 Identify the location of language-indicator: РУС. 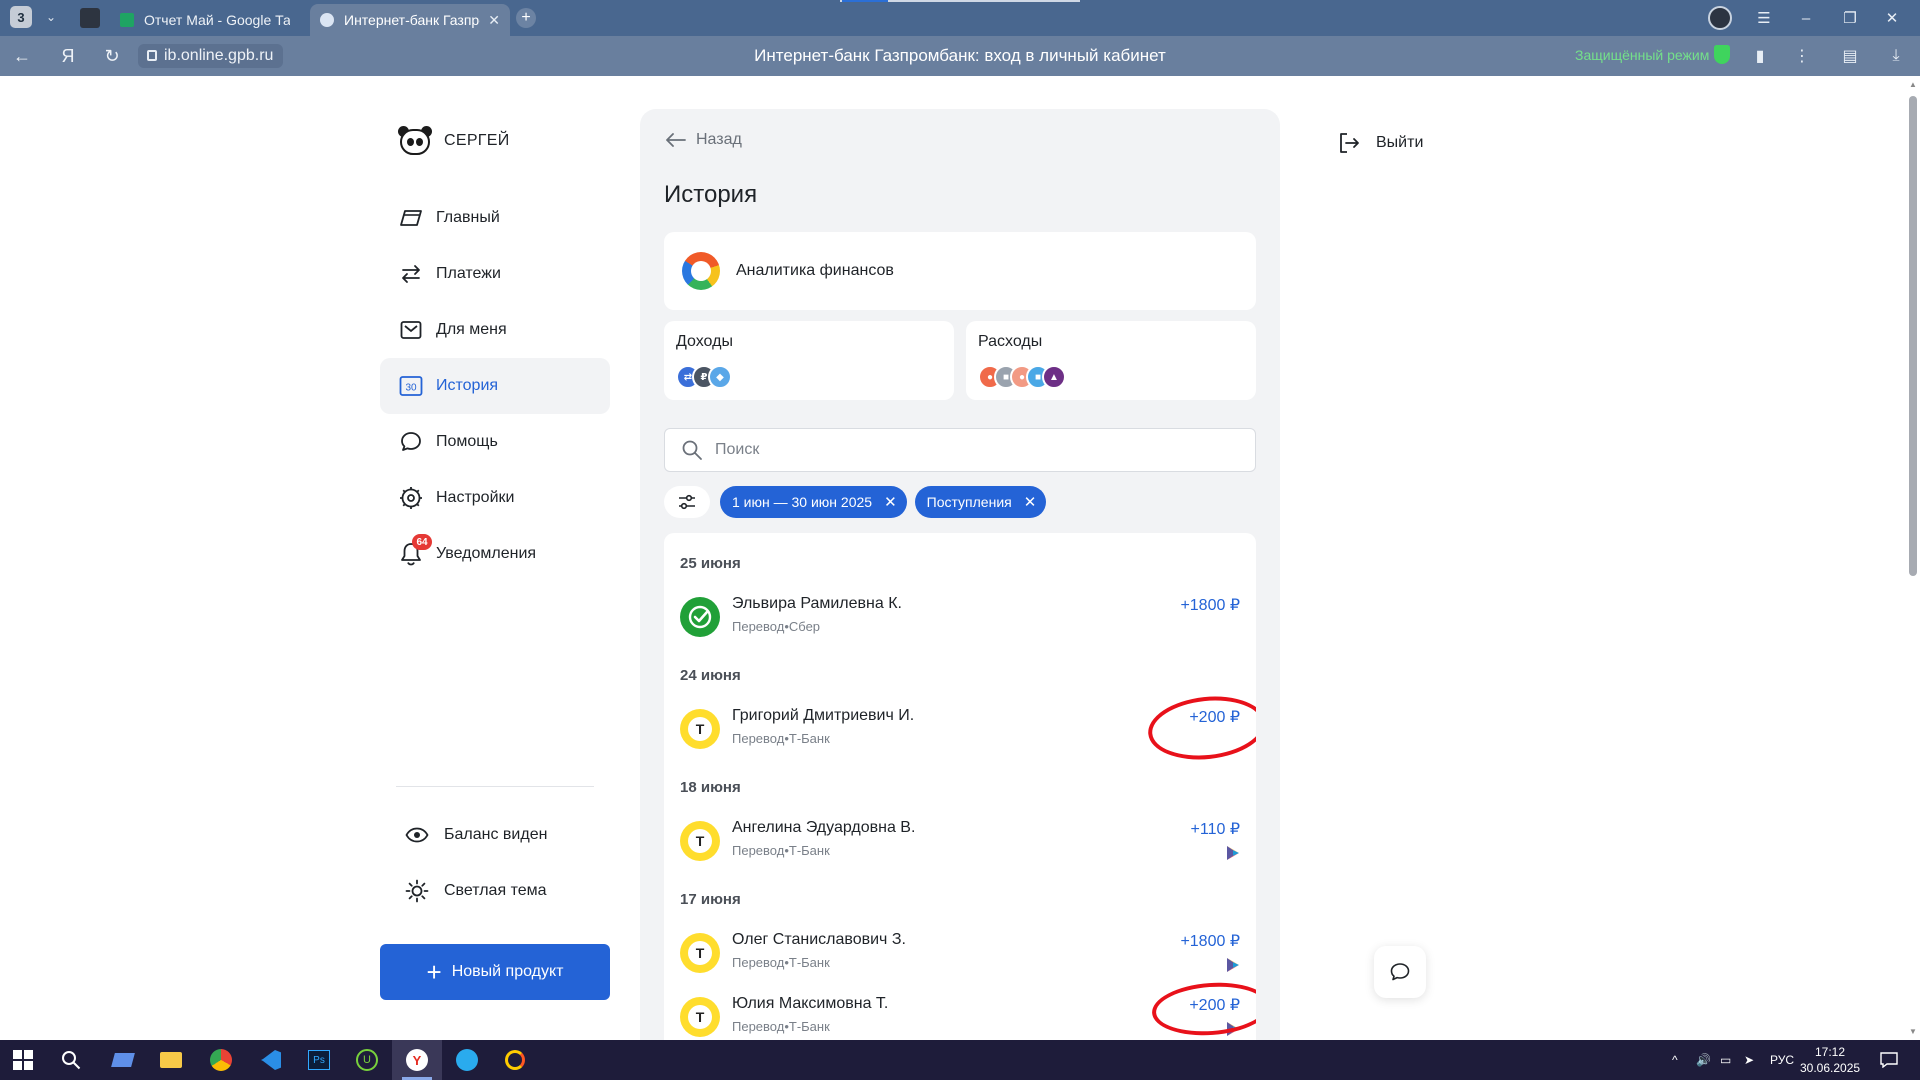
(1782, 1060).